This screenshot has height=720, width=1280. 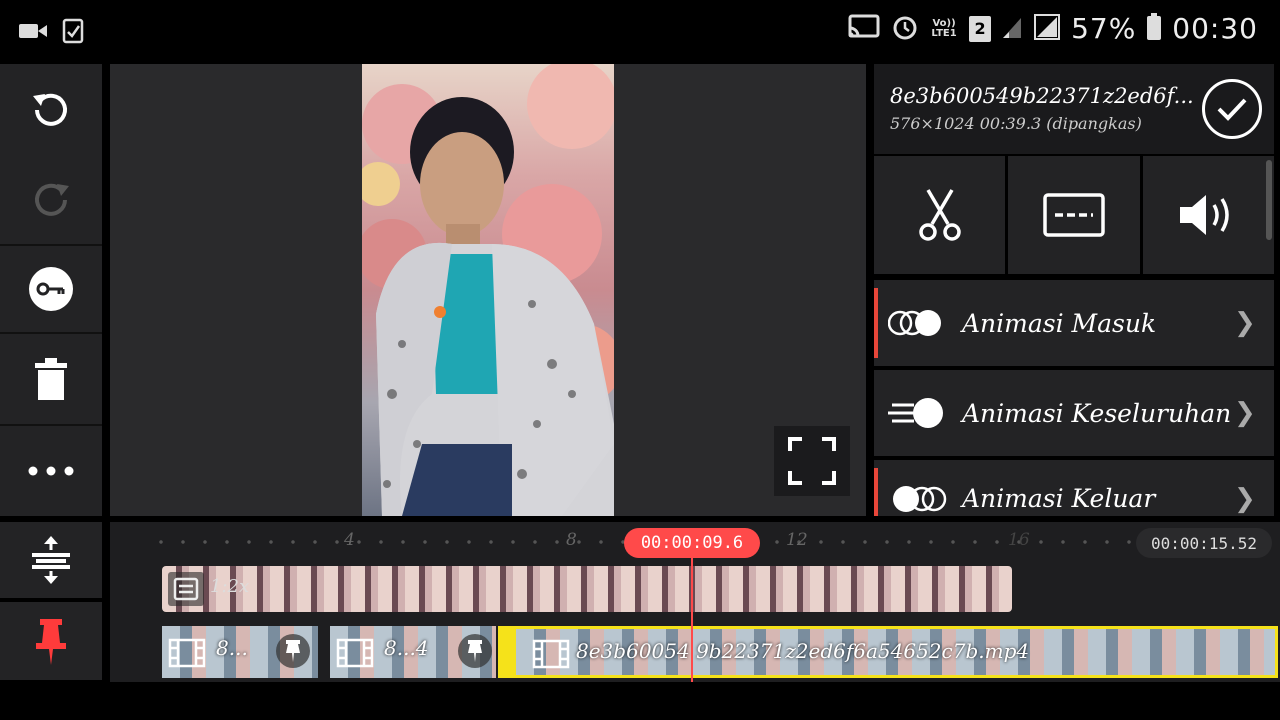 I want to click on menu-item-animasi-masuk: Animasi Masuk ❯, so click(x=1074, y=323).